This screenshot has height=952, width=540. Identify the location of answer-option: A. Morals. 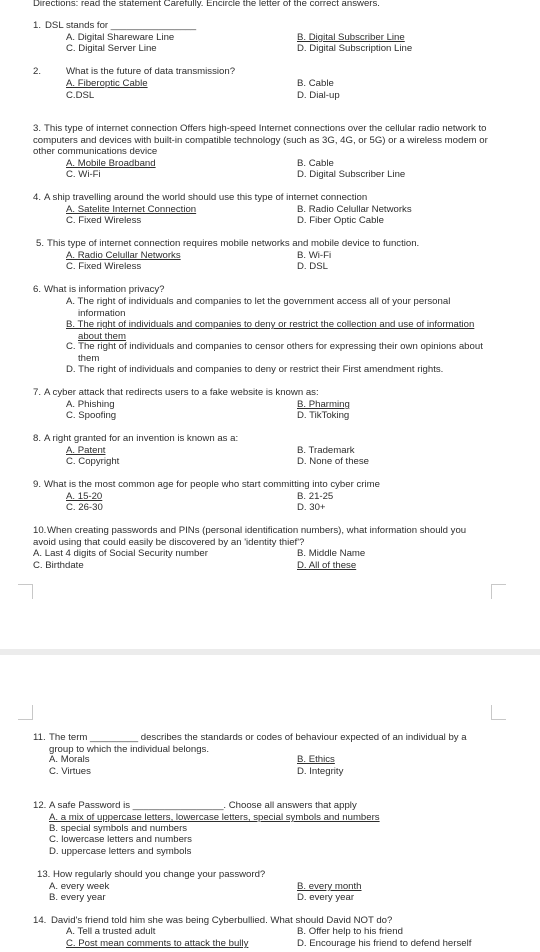
(69, 759).